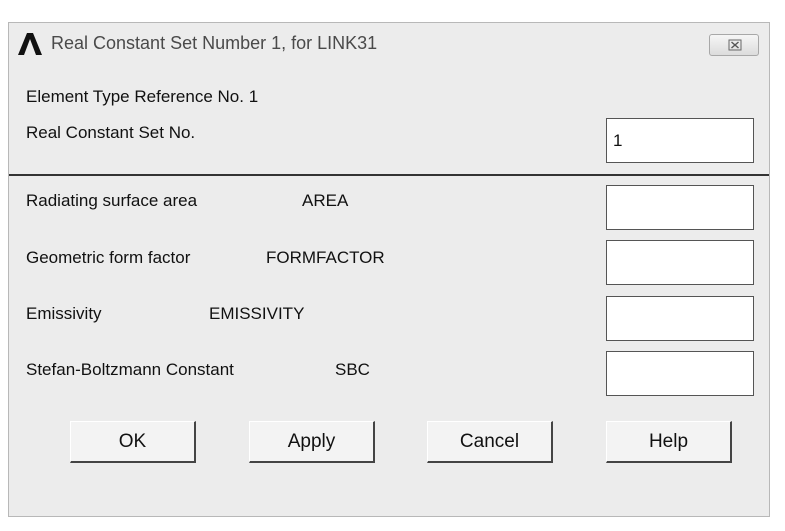 The image size is (785, 531). Describe the element at coordinates (680, 207) in the screenshot. I see `area-input` at that location.